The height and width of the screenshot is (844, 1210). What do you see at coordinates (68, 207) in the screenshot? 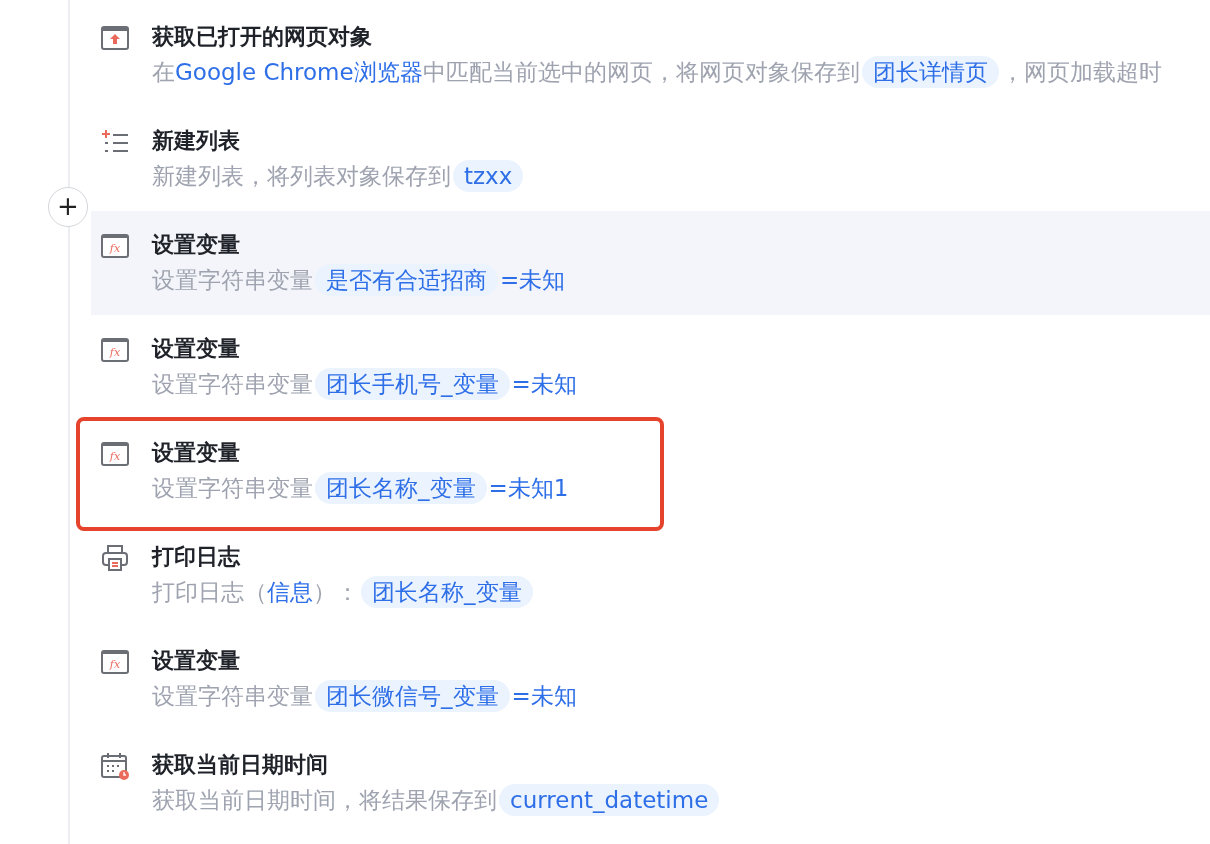
I see `add-step-button: +` at bounding box center [68, 207].